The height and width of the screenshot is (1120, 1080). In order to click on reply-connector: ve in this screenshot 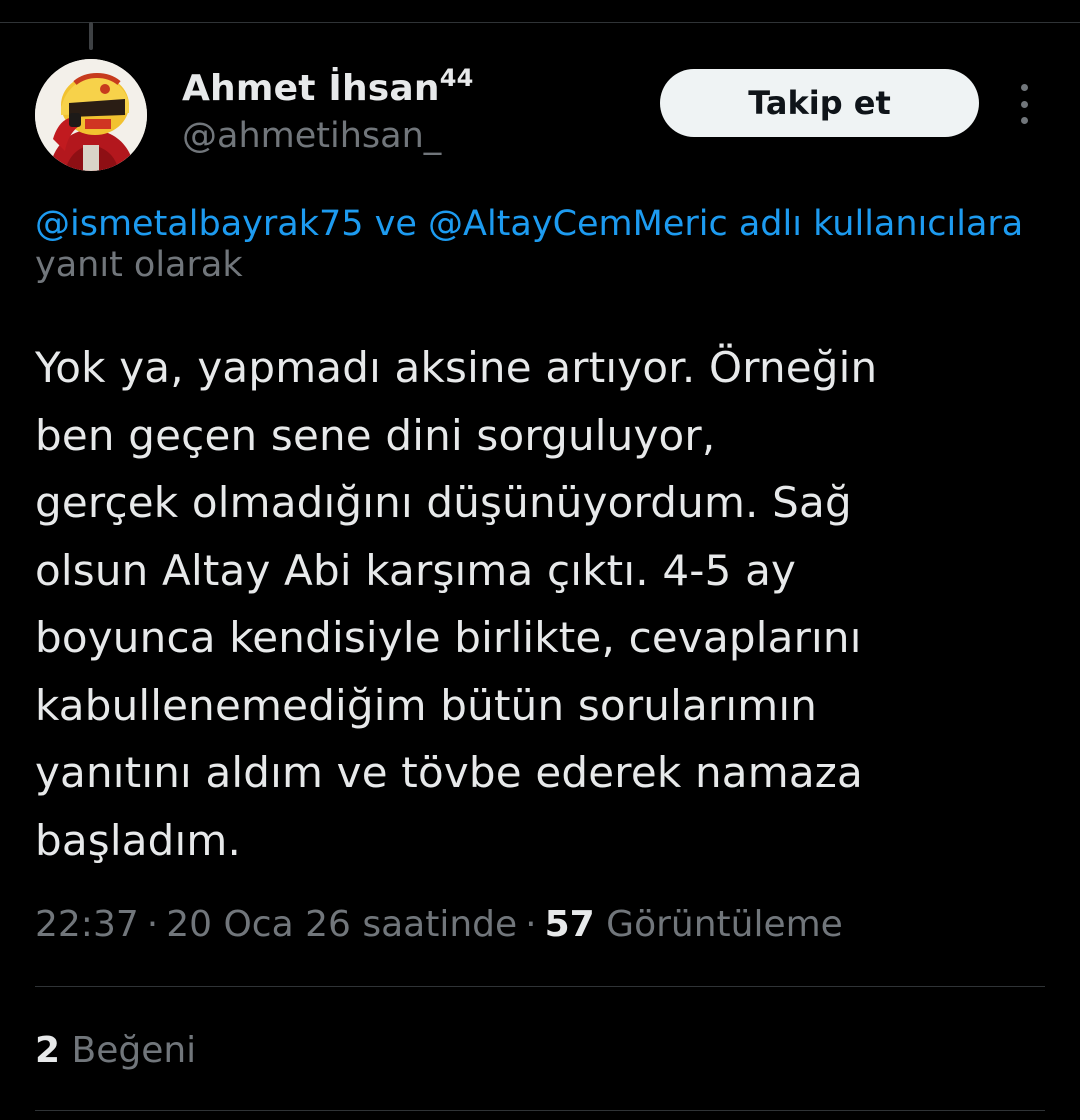, I will do `click(396, 224)`.